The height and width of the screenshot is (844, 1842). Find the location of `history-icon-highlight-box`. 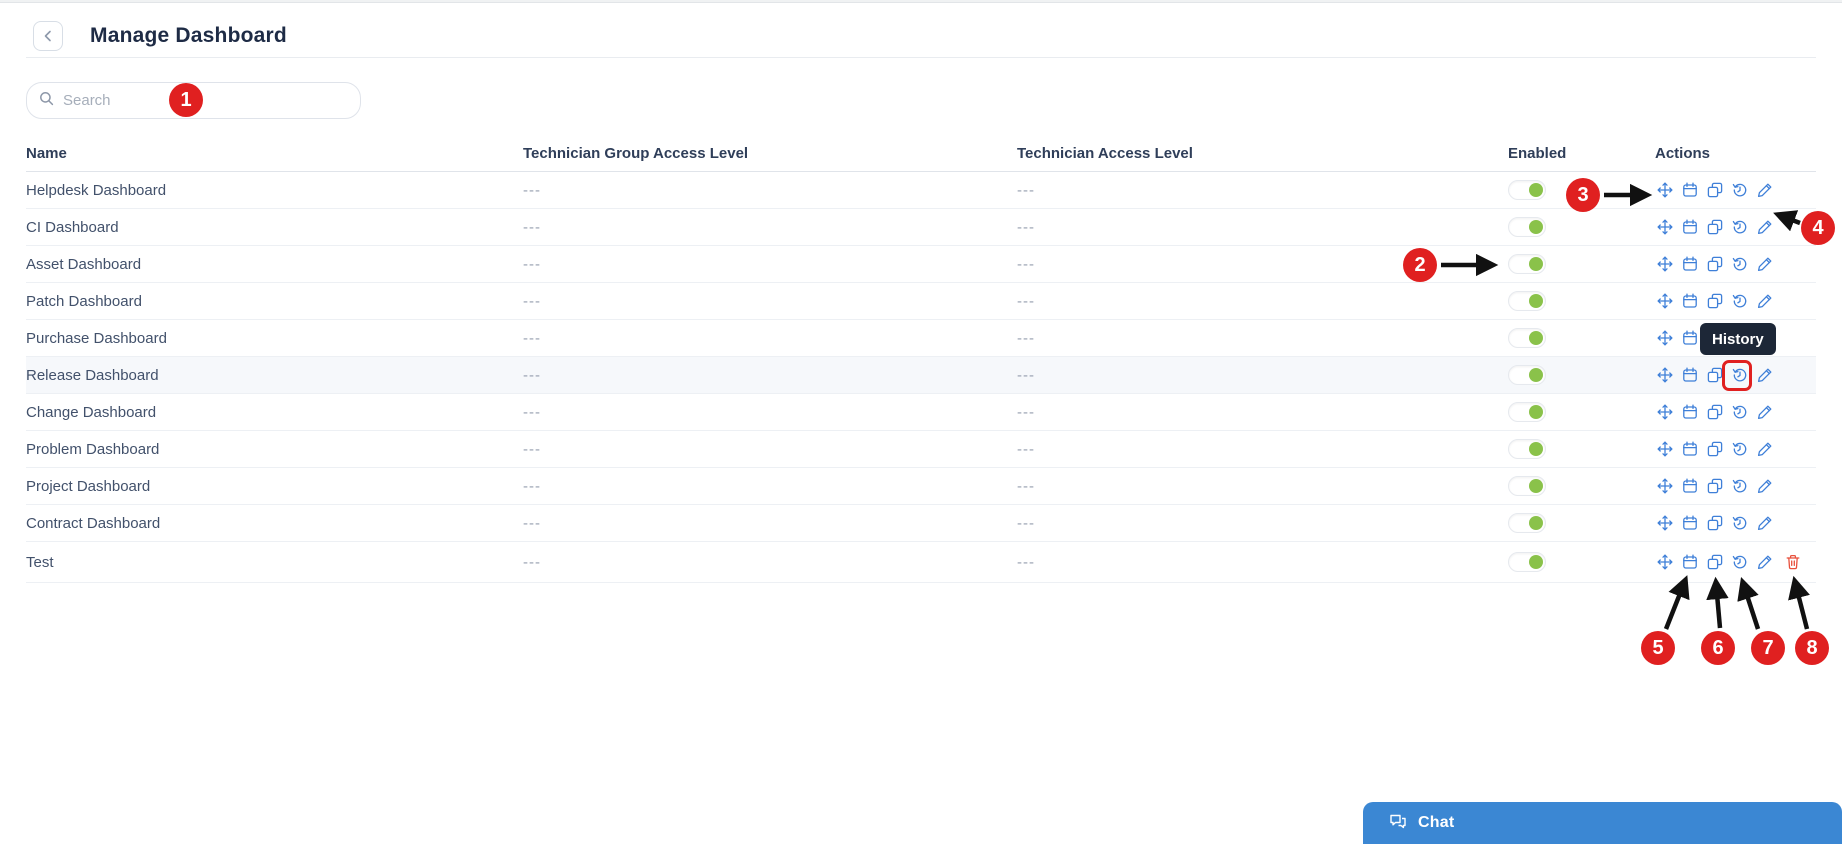

history-icon-highlight-box is located at coordinates (1737, 375).